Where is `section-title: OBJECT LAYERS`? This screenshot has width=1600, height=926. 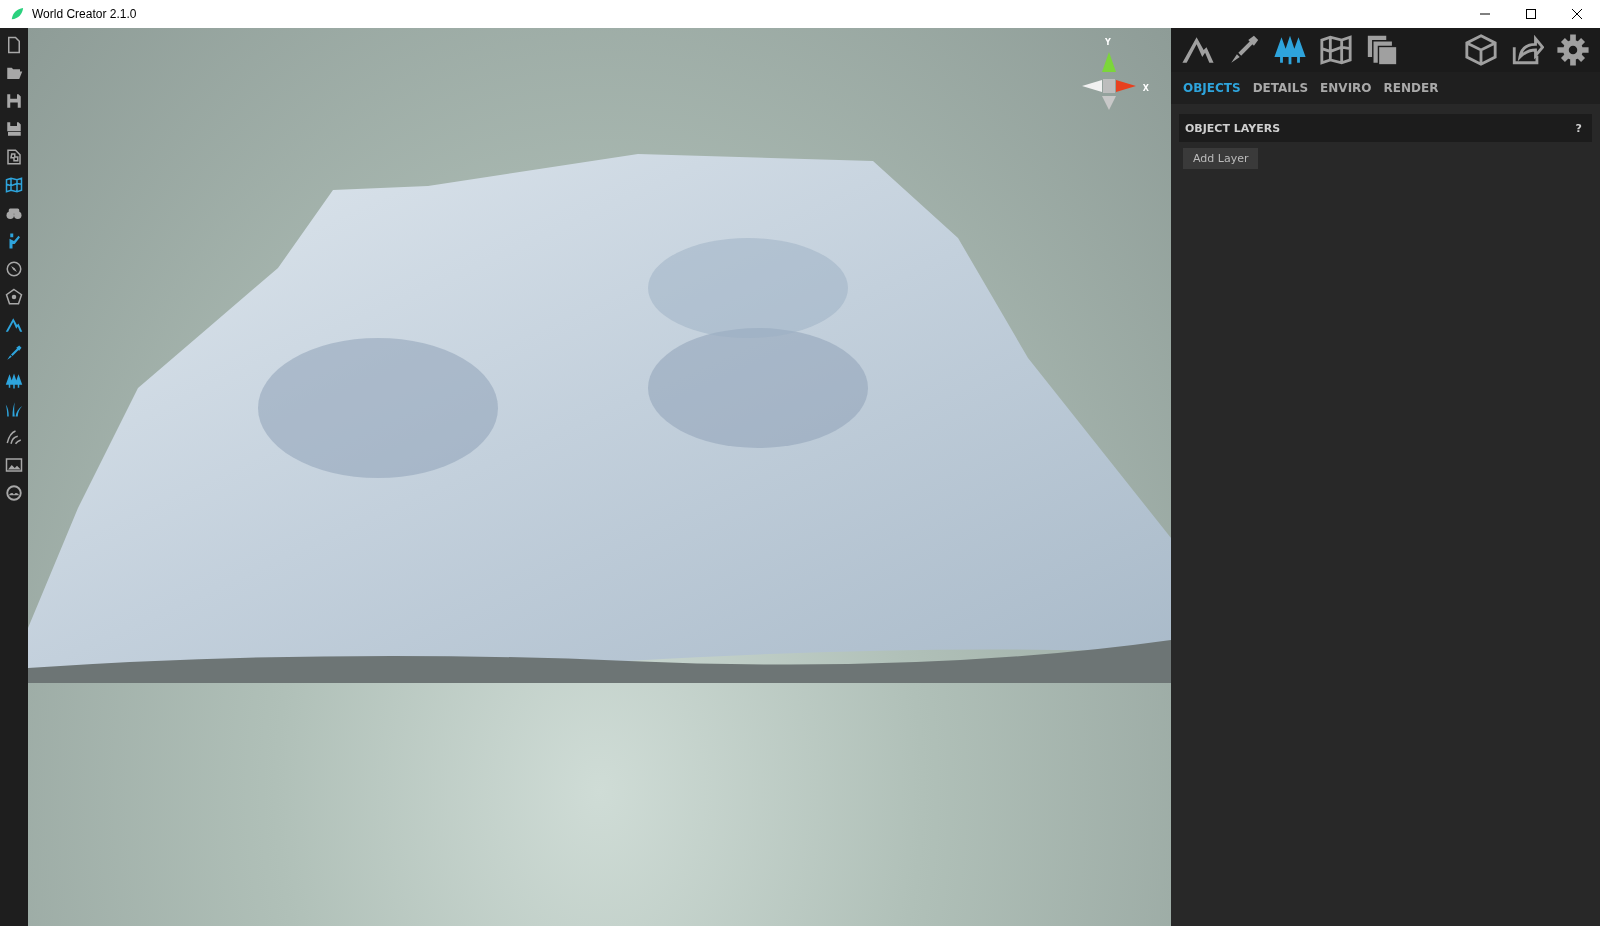
section-title: OBJECT LAYERS is located at coordinates (1233, 128).